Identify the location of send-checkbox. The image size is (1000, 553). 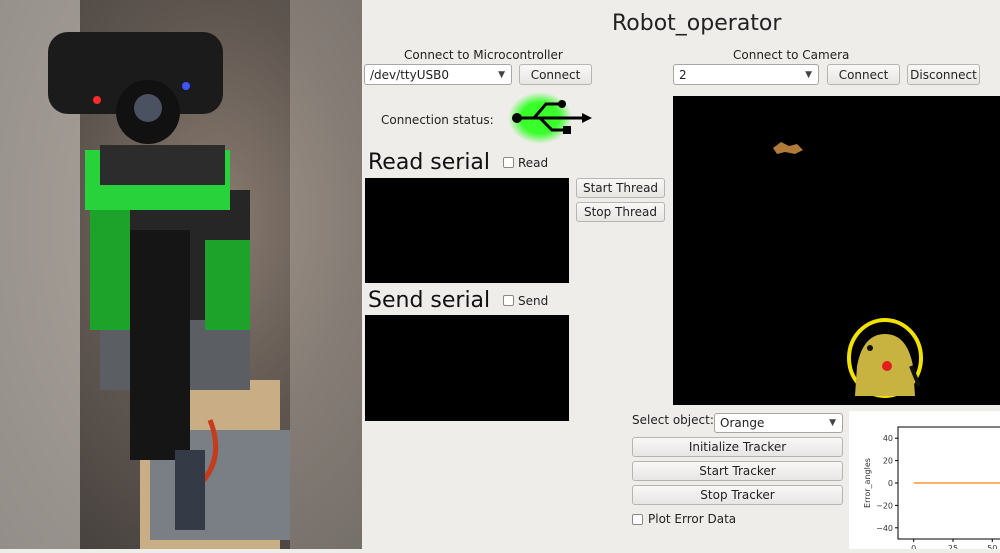
(508, 300).